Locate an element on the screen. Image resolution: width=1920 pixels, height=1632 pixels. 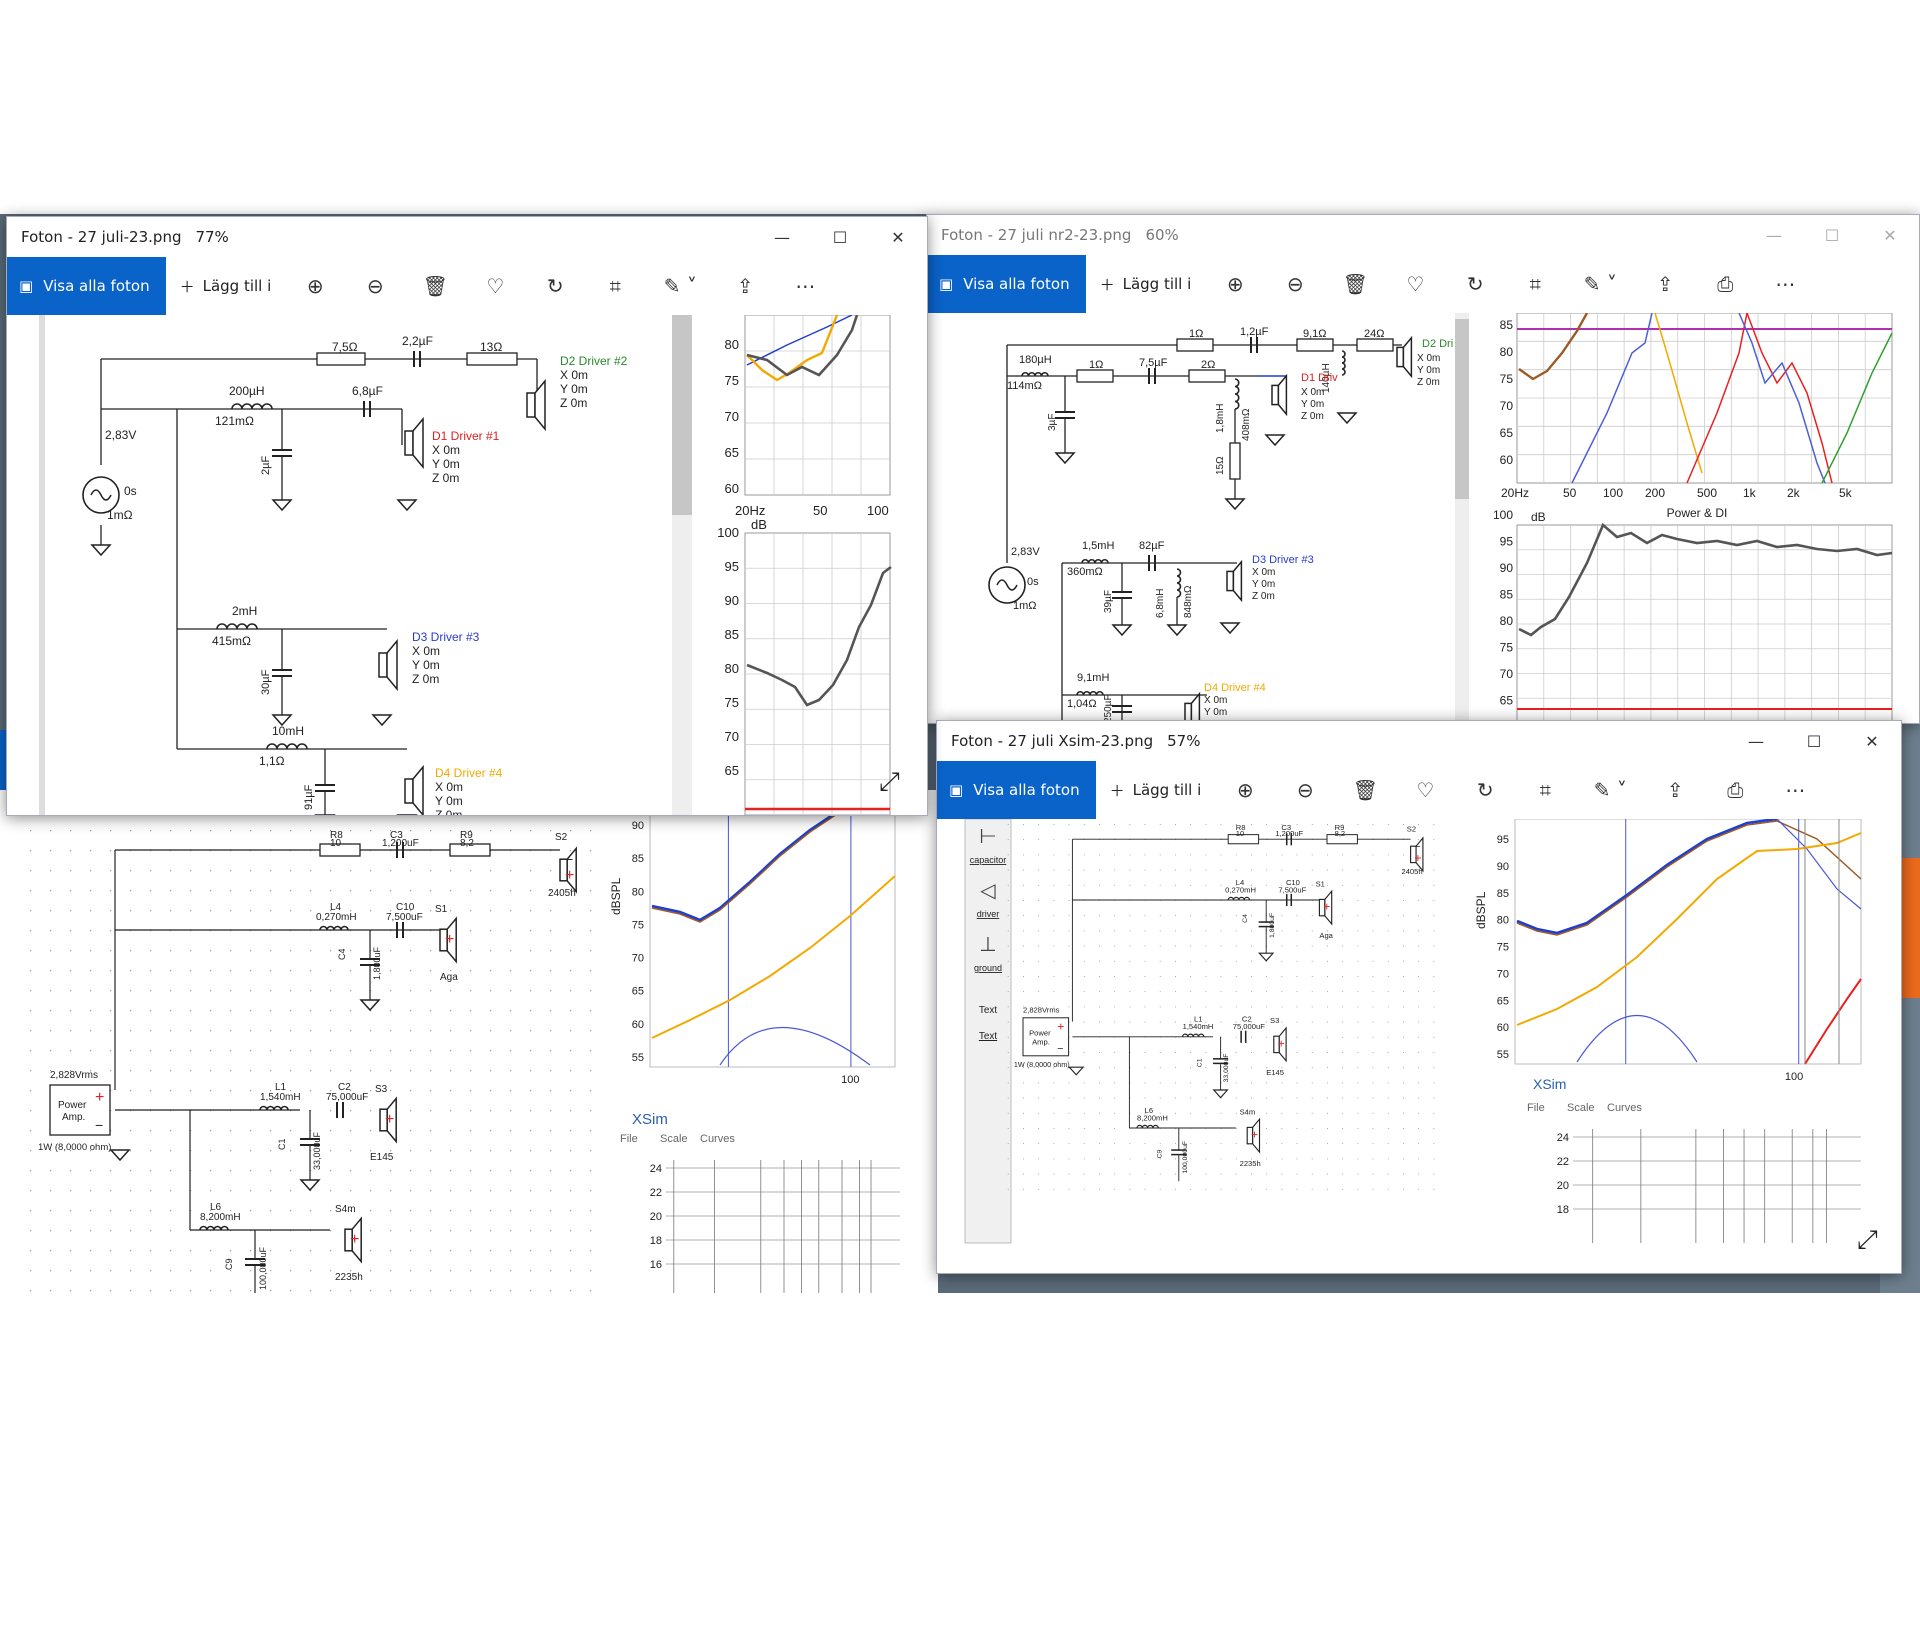
zoom-level: 60% is located at coordinates (1162, 235).